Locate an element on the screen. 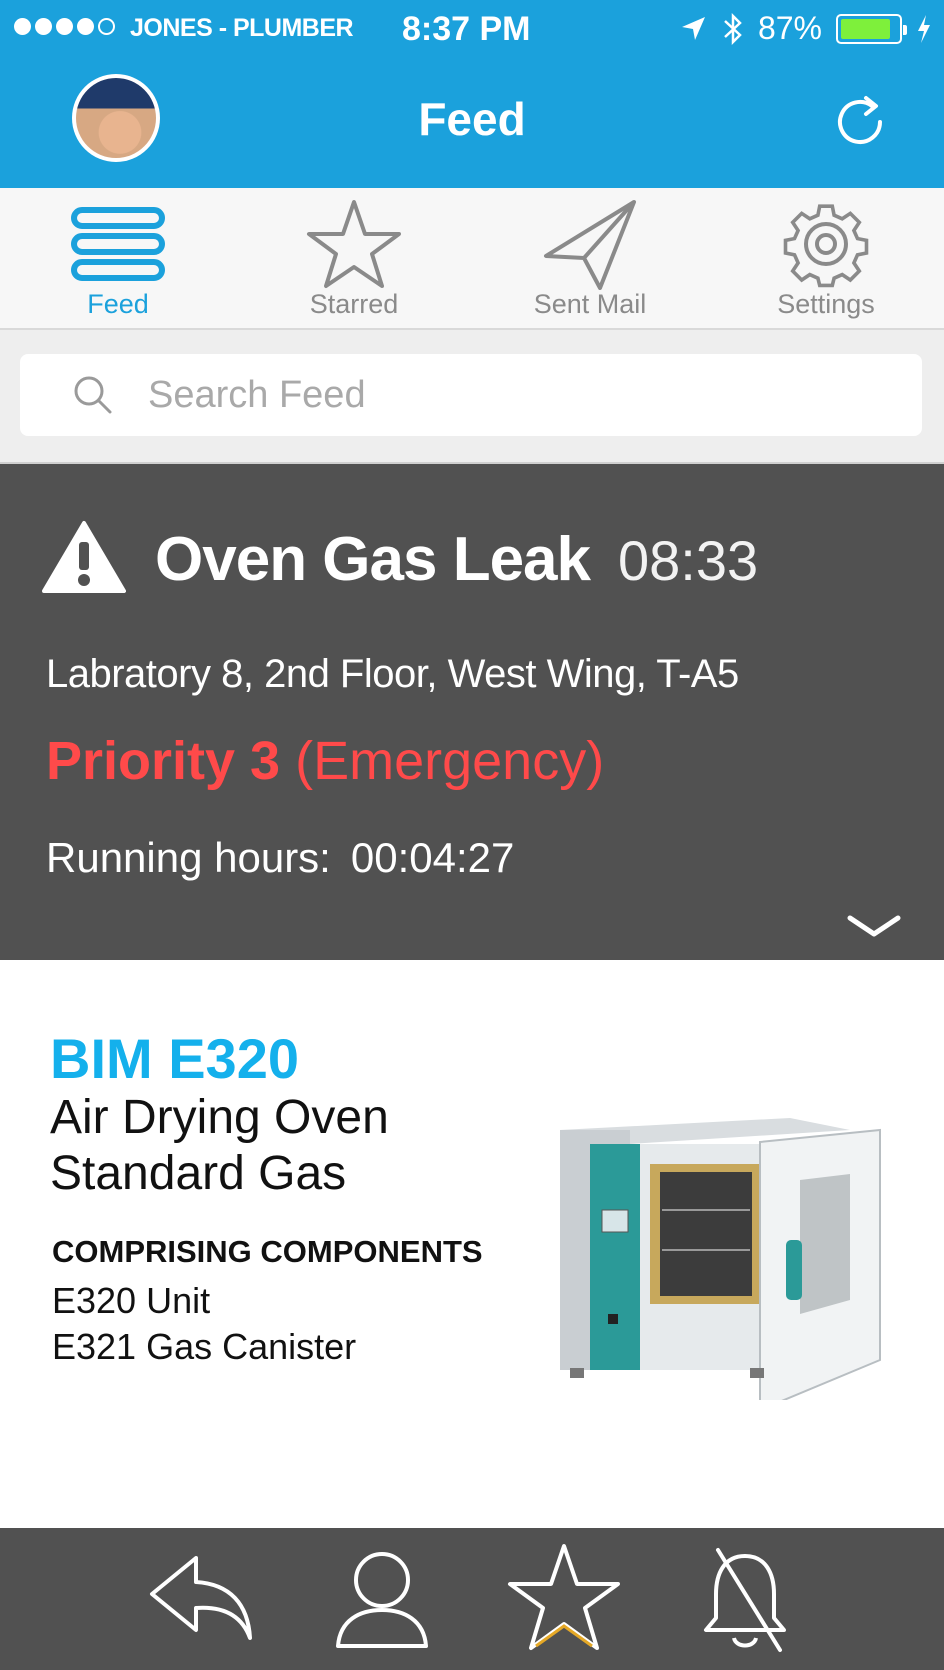 This screenshot has height=1670, width=944. battery-icon is located at coordinates (871, 28).